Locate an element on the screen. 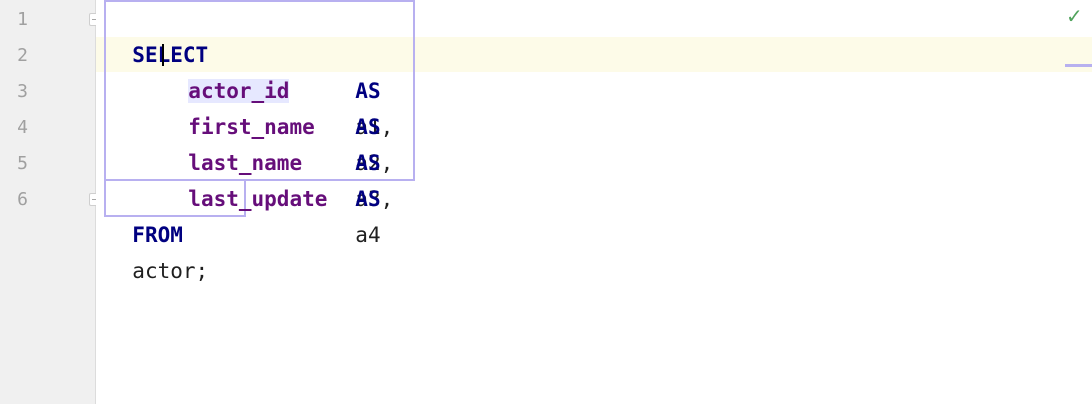 The width and height of the screenshot is (1092, 404). code-line-4: last_name is located at coordinates (232, 142).